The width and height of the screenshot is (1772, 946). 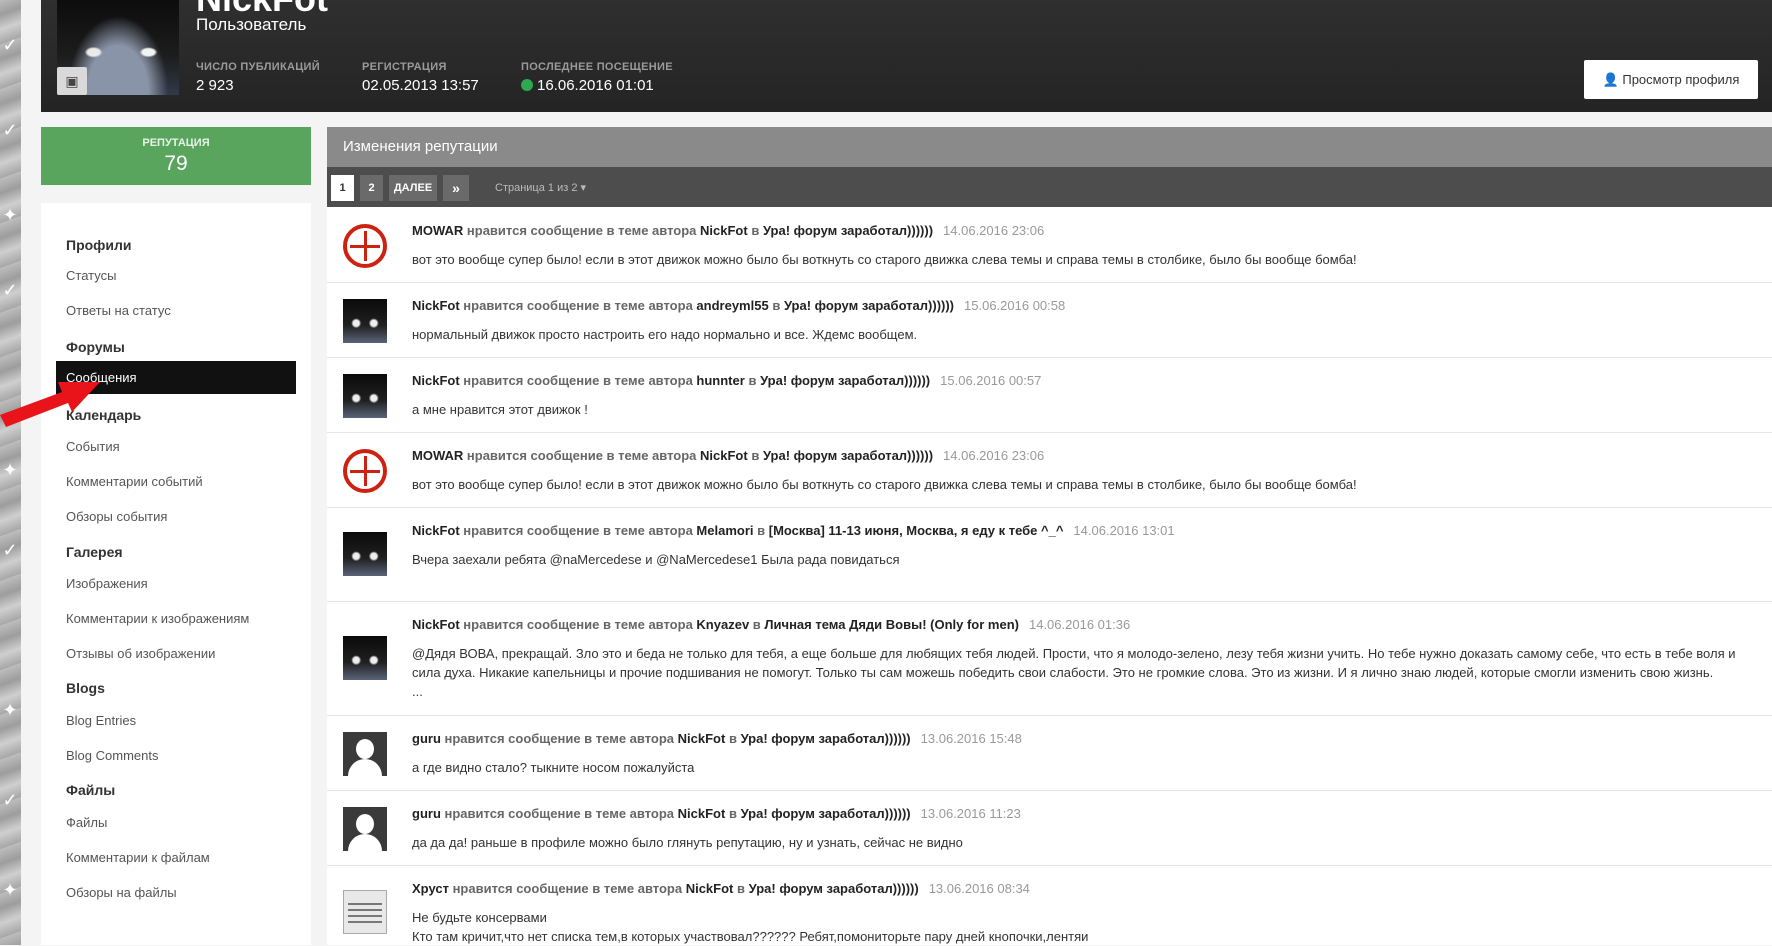 I want to click on sidebar-item-blog-entries: Blog Entries, so click(x=101, y=720).